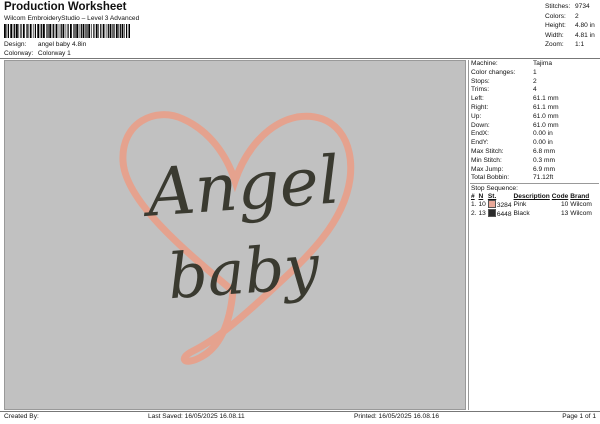 The width and height of the screenshot is (600, 424). I want to click on summary-row: Zoom: 1:1, so click(565, 45).